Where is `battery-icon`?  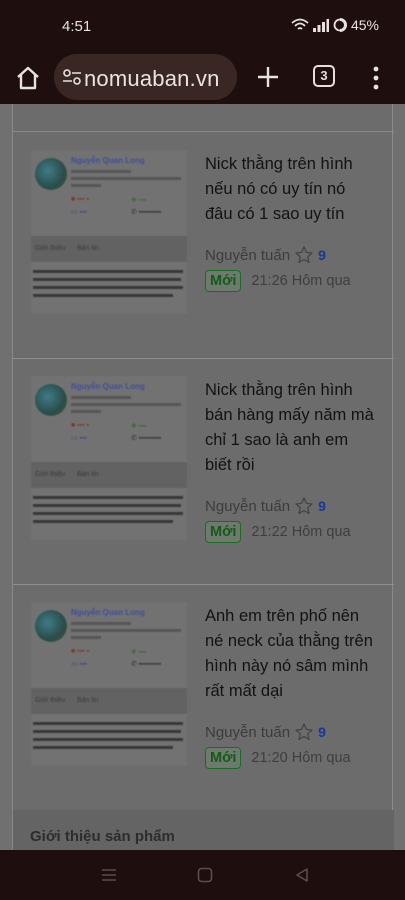
battery-icon is located at coordinates (340, 25).